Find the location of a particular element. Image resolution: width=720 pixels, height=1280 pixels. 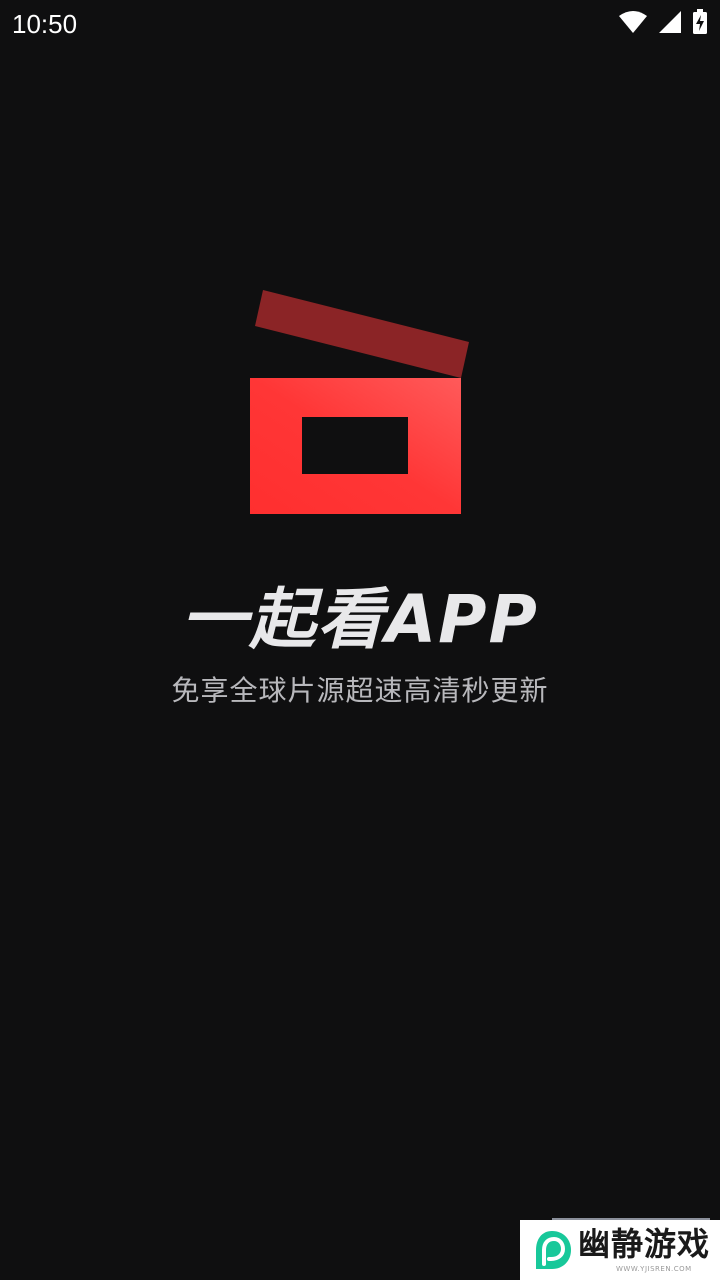

watermark-text: 幽静游戏 is located at coordinates (644, 1244).